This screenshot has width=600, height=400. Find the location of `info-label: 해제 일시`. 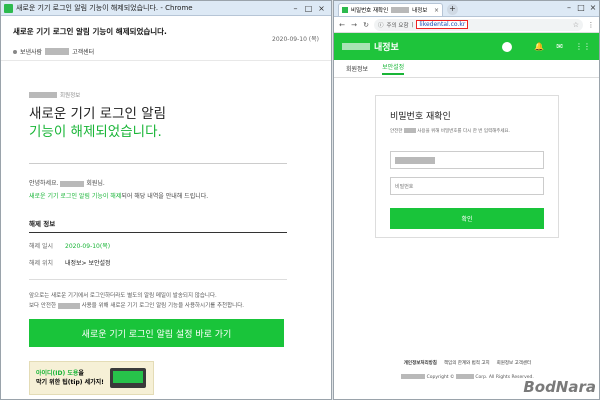

info-label: 해제 일시 is located at coordinates (41, 246).